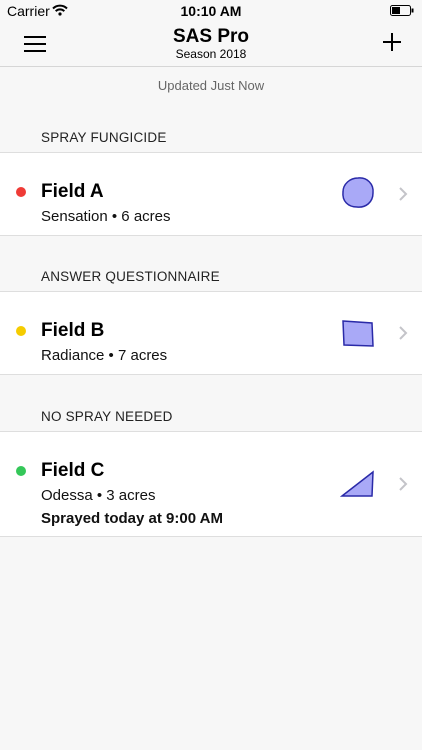 The width and height of the screenshot is (422, 750). I want to click on field-row-b: Field B Radiance • 7 acres, so click(211, 333).